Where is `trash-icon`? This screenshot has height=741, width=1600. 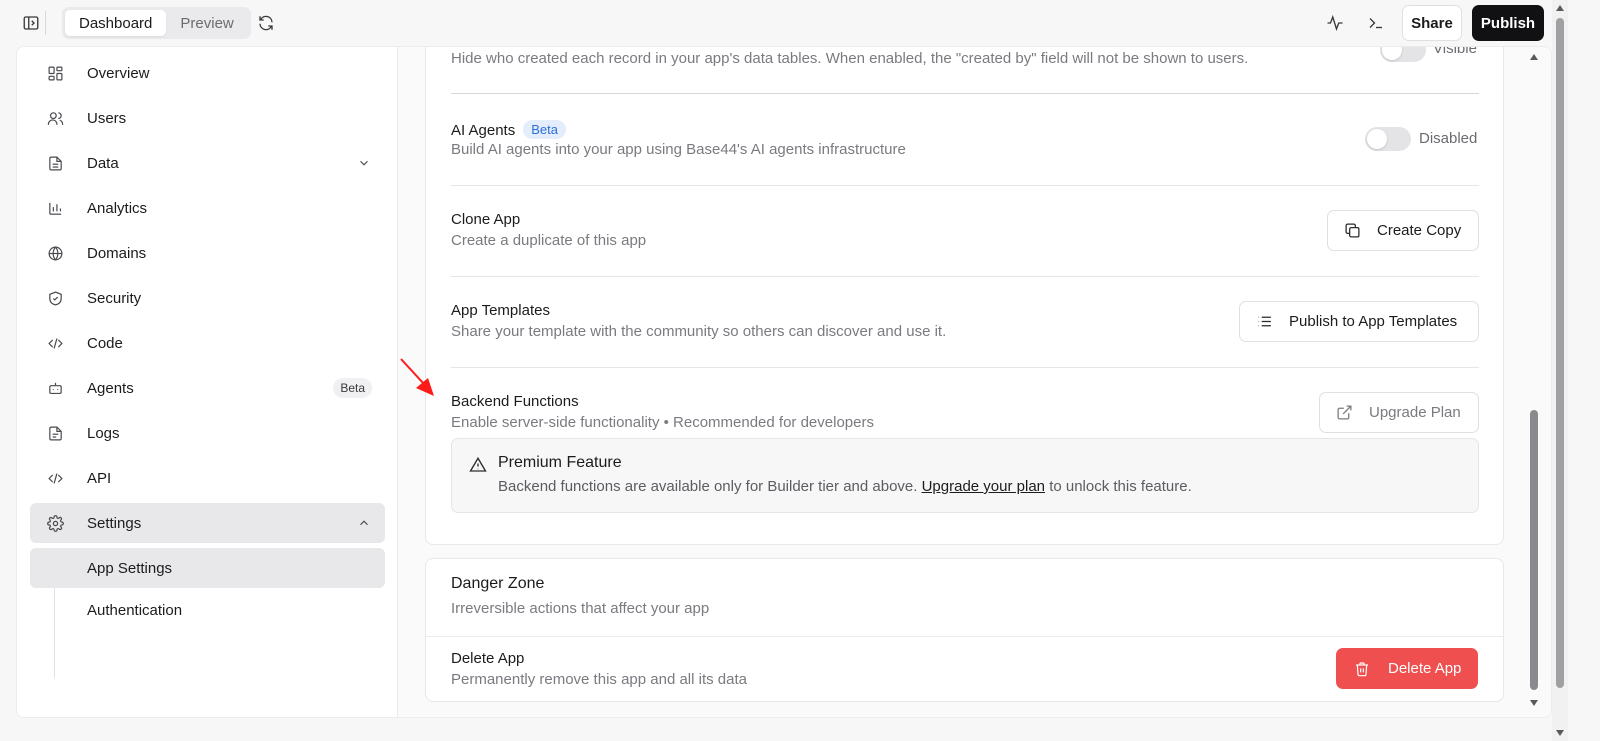 trash-icon is located at coordinates (1362, 668).